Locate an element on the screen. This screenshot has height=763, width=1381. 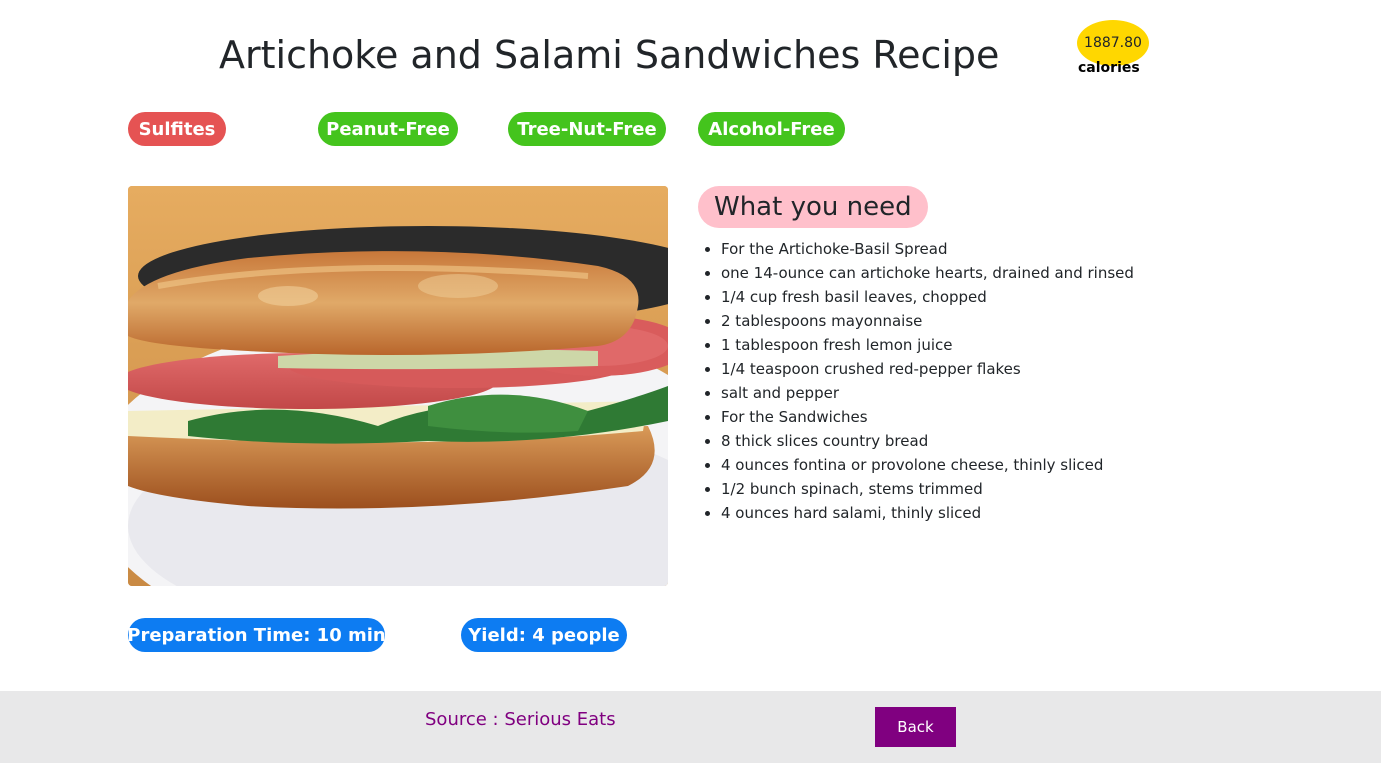
ingredient-item: 1/2 bunch spinach, stems trimmed is located at coordinates (927, 489).